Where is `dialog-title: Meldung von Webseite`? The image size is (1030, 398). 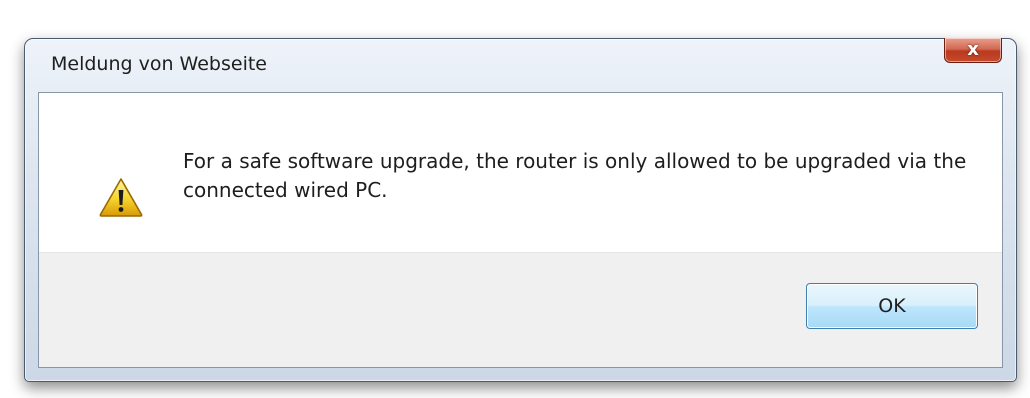 dialog-title: Meldung von Webseite is located at coordinates (159, 64).